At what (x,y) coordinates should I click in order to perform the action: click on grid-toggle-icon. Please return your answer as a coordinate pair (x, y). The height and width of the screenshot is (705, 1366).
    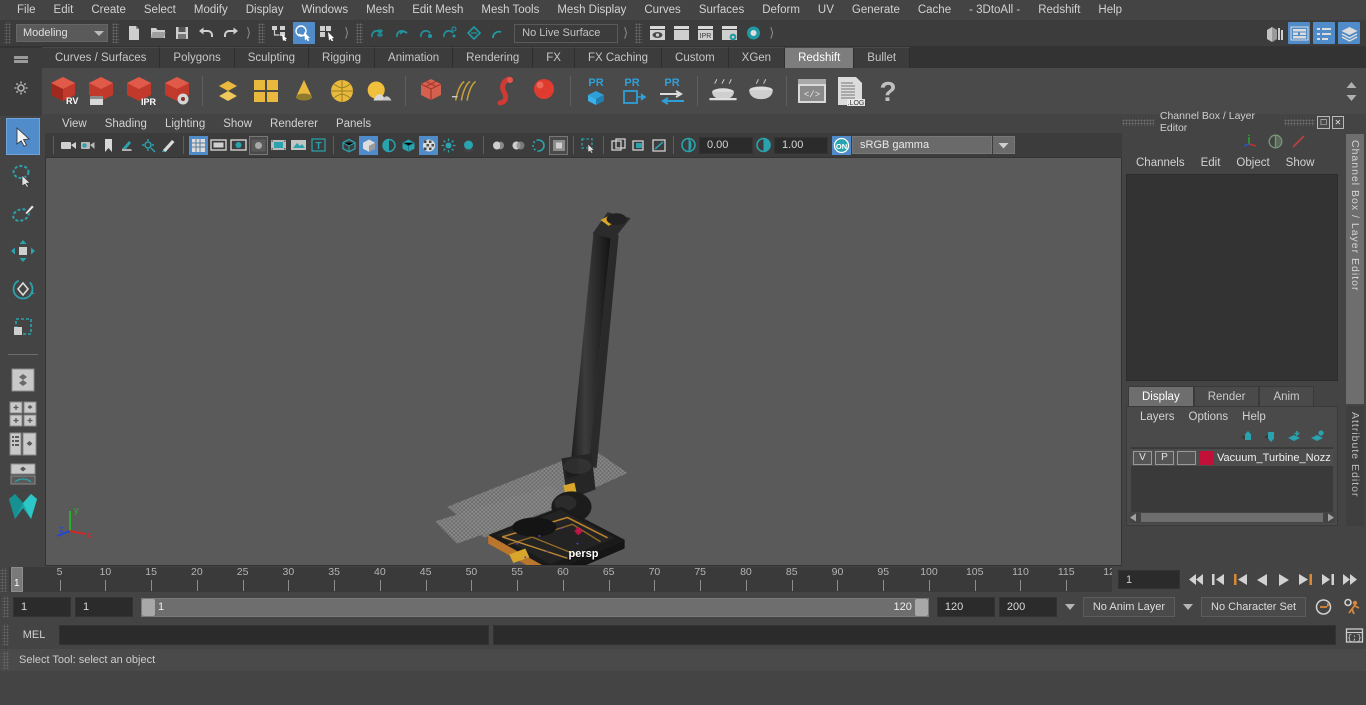
    Looking at the image, I should click on (198, 145).